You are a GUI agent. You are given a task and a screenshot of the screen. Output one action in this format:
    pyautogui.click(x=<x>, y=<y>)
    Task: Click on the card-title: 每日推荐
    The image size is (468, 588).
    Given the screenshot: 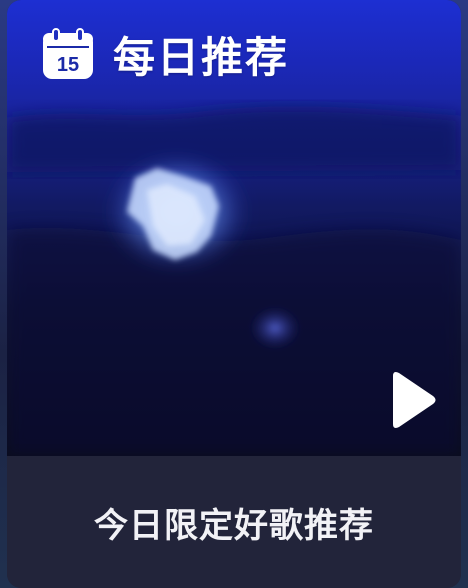 What is the action you would take?
    pyautogui.click(x=201, y=57)
    